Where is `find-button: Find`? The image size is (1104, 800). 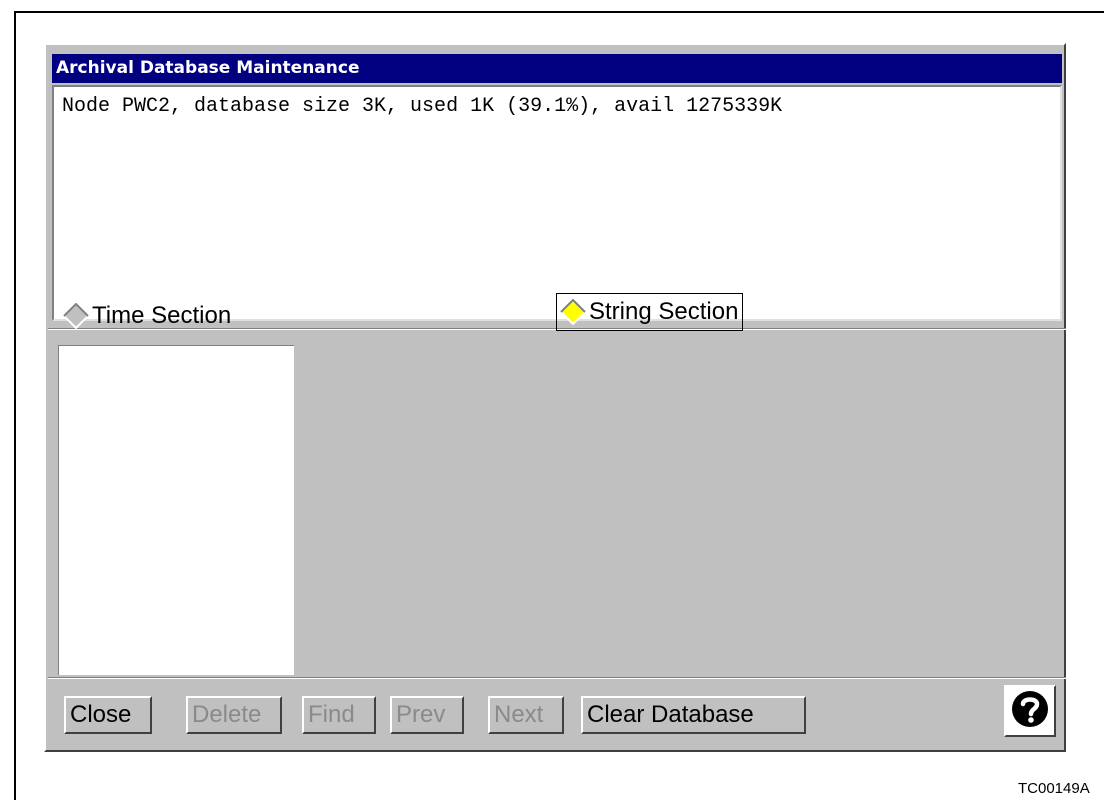 find-button: Find is located at coordinates (339, 715).